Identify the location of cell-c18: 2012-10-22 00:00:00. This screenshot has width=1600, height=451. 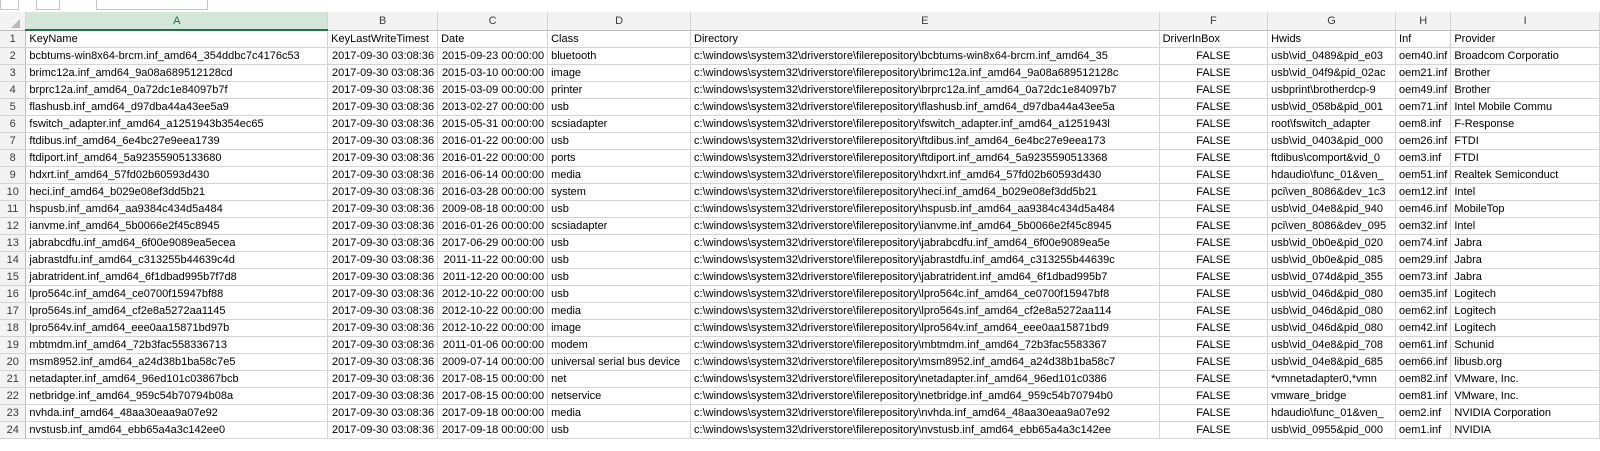
(493, 328).